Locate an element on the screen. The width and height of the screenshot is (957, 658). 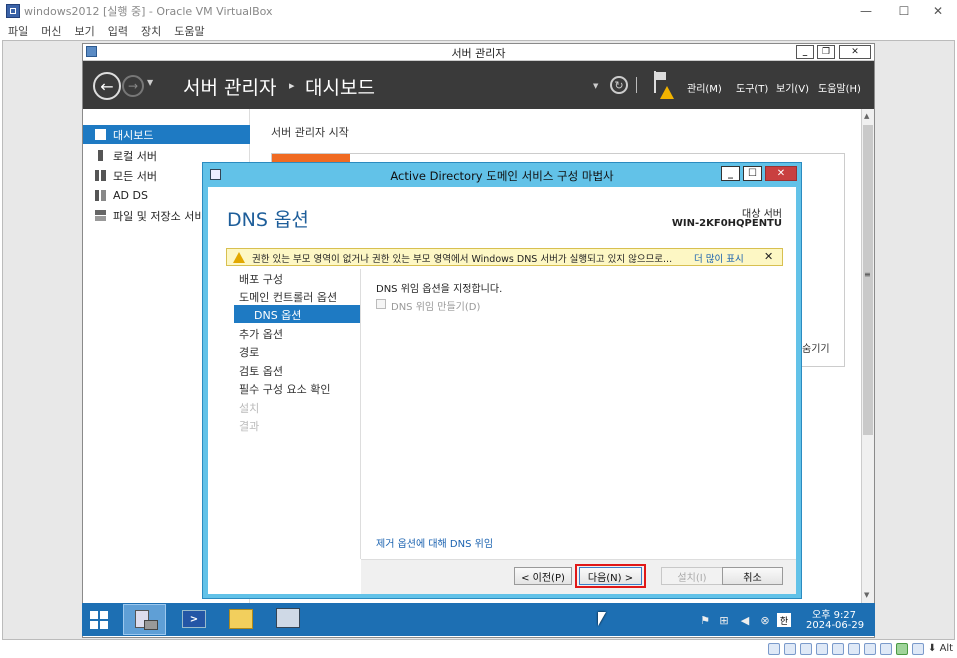
dns-delegation-help-link: 제거 옵션에 대해 DNS 위임 is located at coordinates (434, 542).